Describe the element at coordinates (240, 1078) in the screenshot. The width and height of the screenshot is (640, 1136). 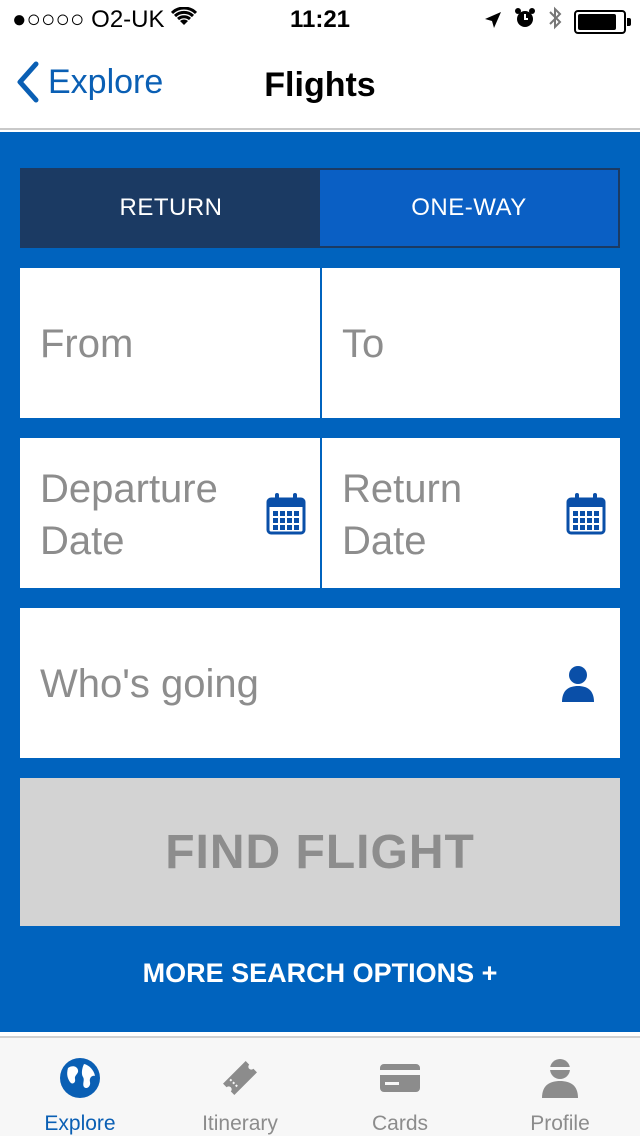
I see `ticket-icon` at that location.